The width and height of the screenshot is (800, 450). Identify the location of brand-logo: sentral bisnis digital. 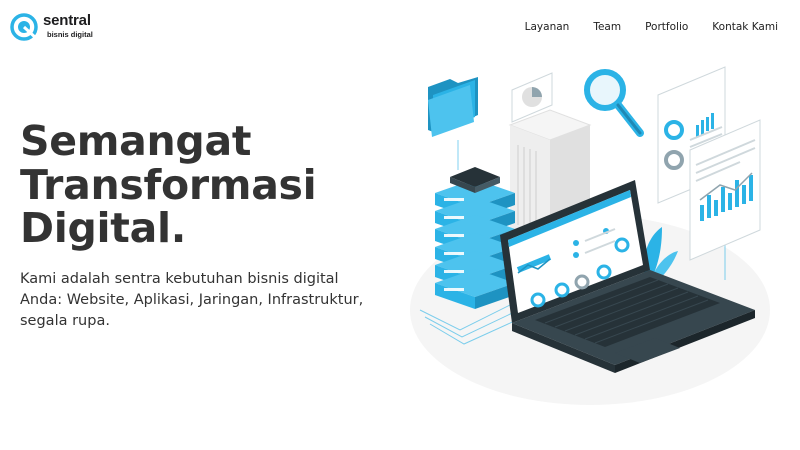
(55, 27).